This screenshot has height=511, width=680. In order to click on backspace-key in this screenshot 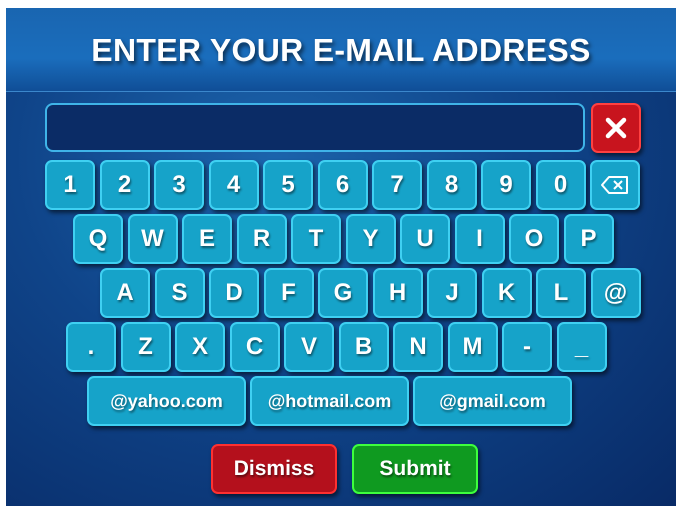, I will do `click(615, 185)`.